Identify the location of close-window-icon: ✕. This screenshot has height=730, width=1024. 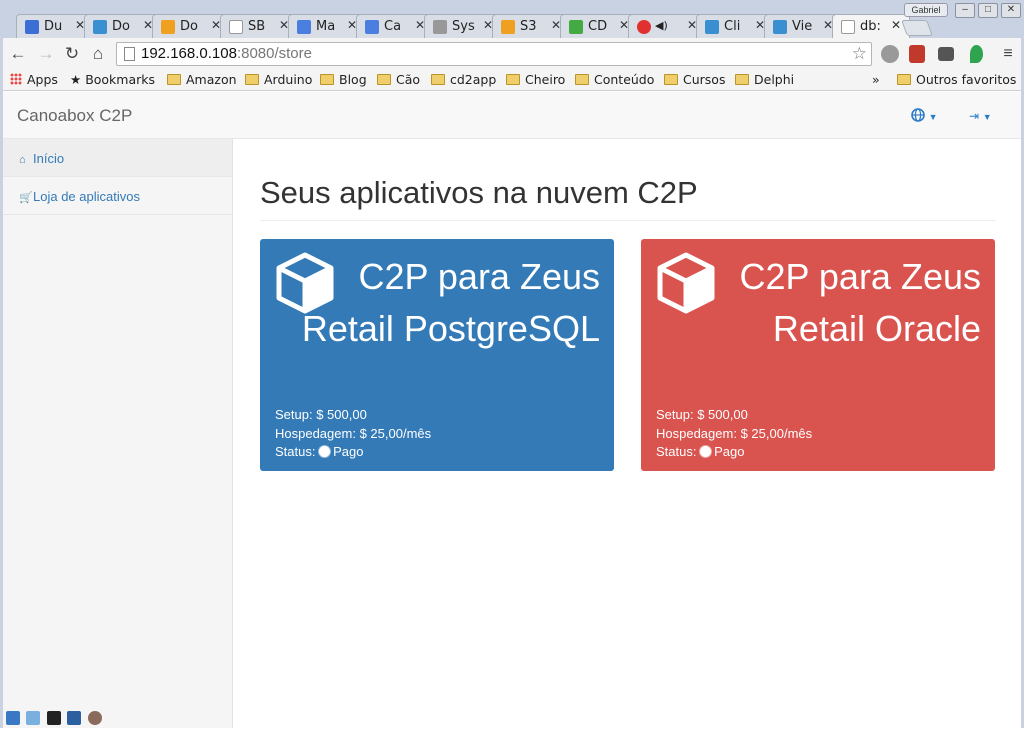
(1011, 10).